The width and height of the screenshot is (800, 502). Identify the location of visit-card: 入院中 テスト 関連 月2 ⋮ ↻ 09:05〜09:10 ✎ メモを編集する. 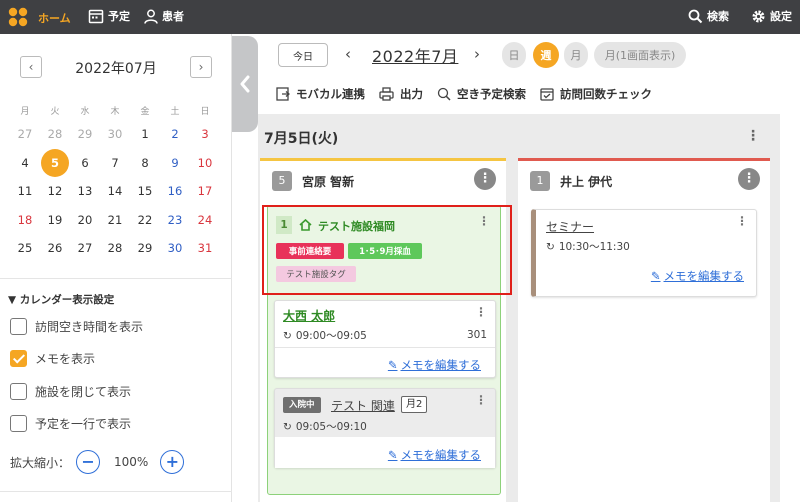
(385, 428).